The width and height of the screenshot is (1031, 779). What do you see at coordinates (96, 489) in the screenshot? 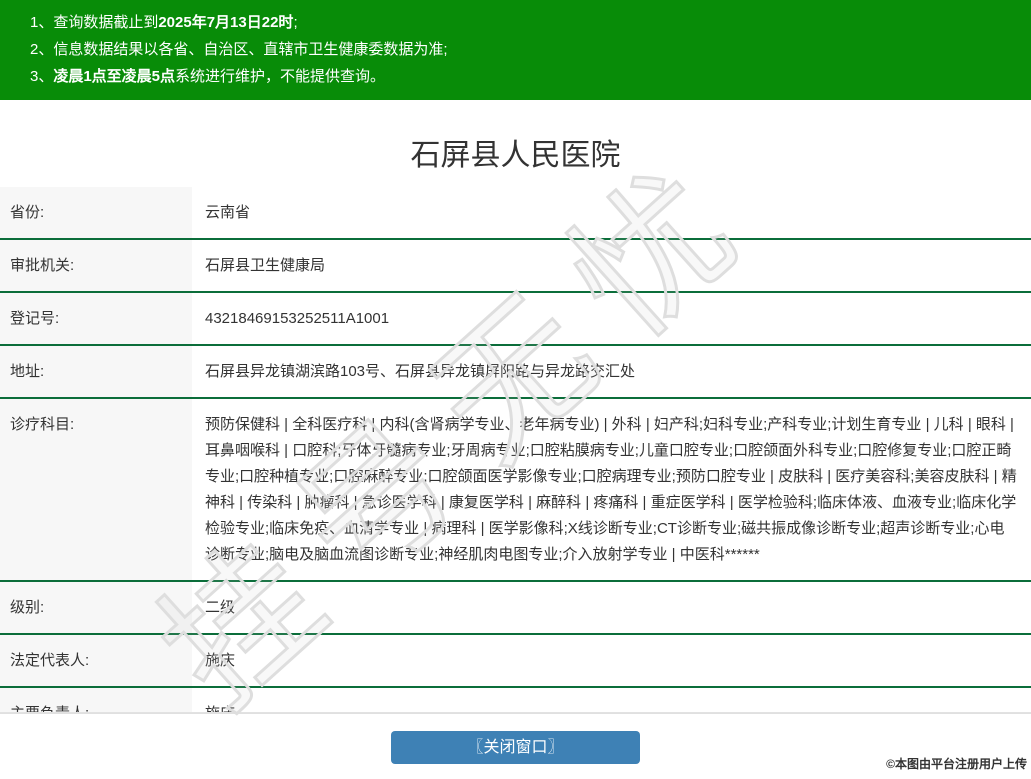
I see `field-label: 诊疗科目:` at bounding box center [96, 489].